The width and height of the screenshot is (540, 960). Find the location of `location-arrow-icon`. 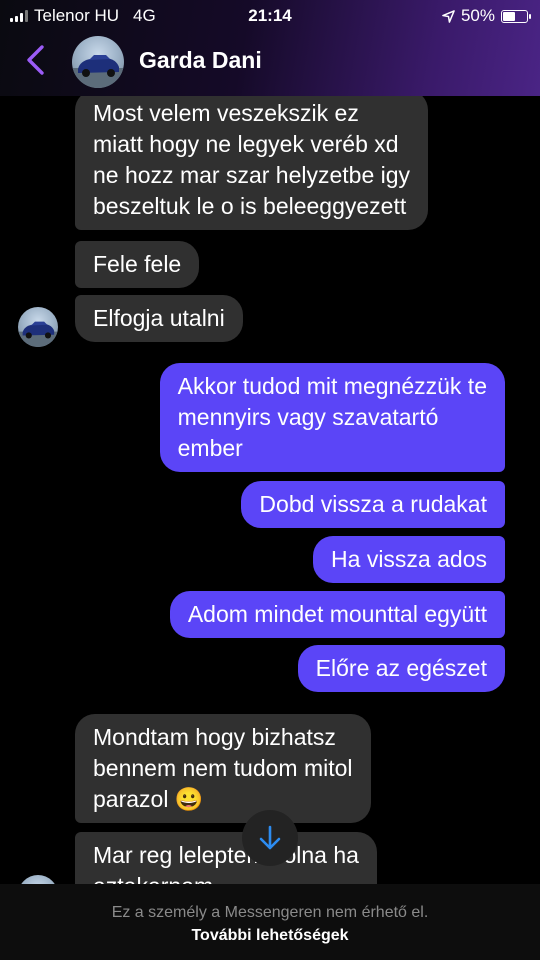

location-arrow-icon is located at coordinates (448, 16).